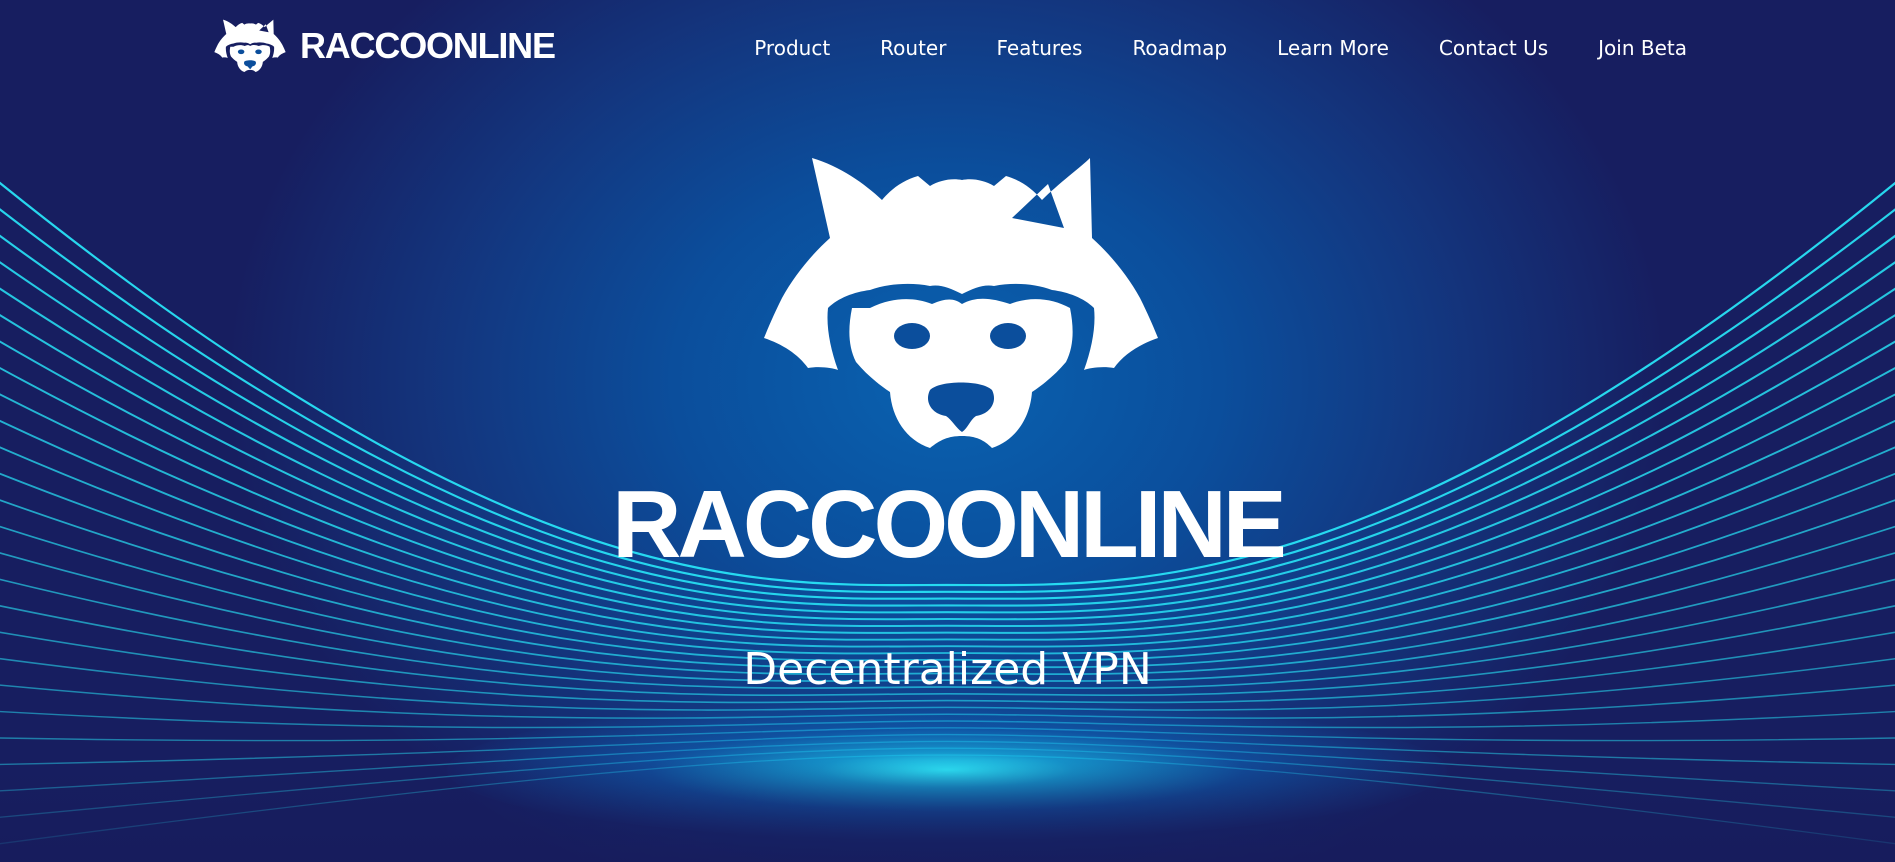 The width and height of the screenshot is (1895, 862). Describe the element at coordinates (947, 669) in the screenshot. I see `hero-subtitle: Decentralized VPN` at that location.